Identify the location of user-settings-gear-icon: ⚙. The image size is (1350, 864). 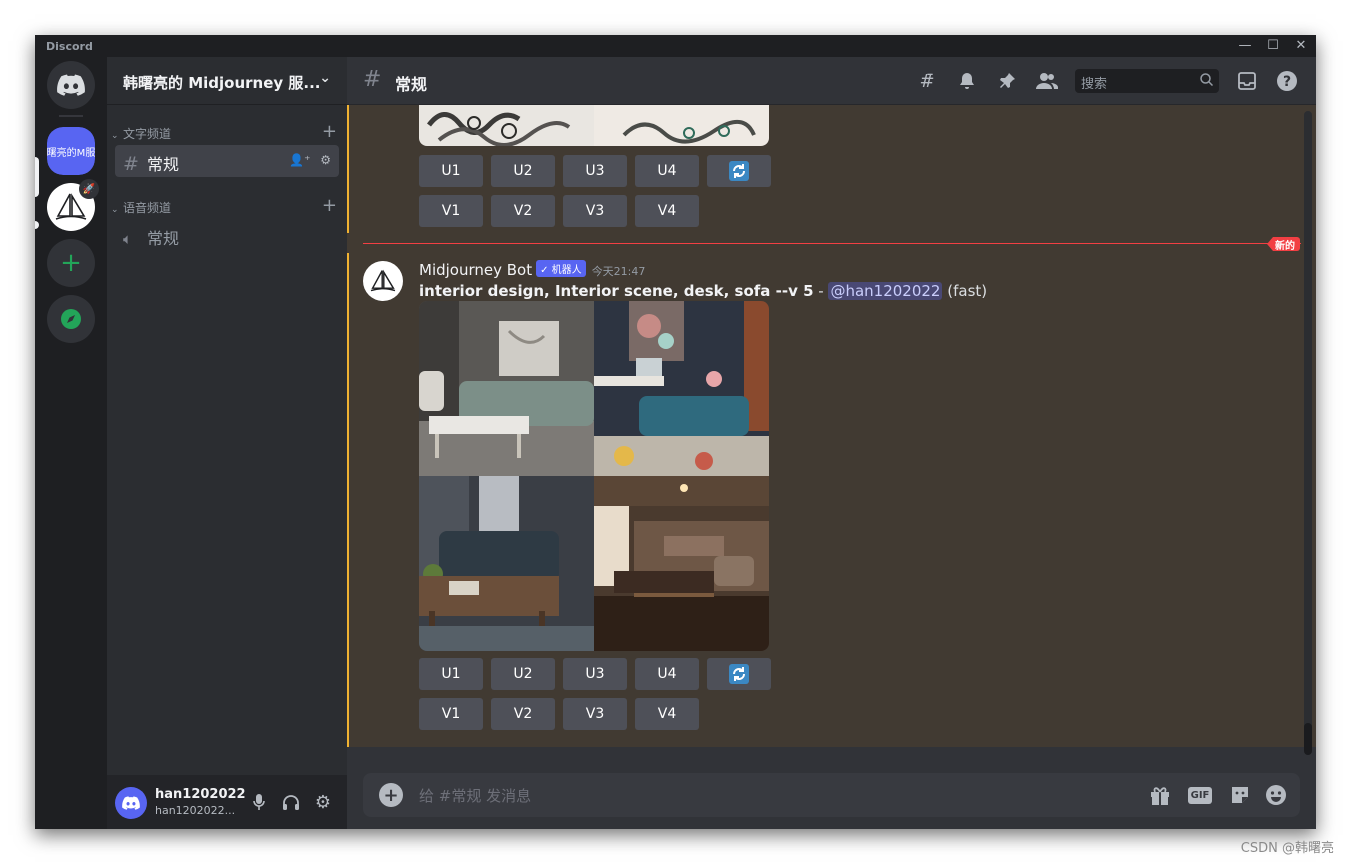
(323, 802).